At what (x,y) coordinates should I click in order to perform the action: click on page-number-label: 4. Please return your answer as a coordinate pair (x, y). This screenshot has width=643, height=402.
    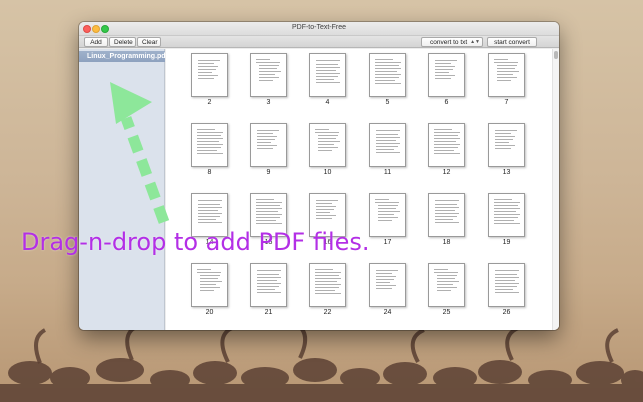
    Looking at the image, I should click on (327, 102).